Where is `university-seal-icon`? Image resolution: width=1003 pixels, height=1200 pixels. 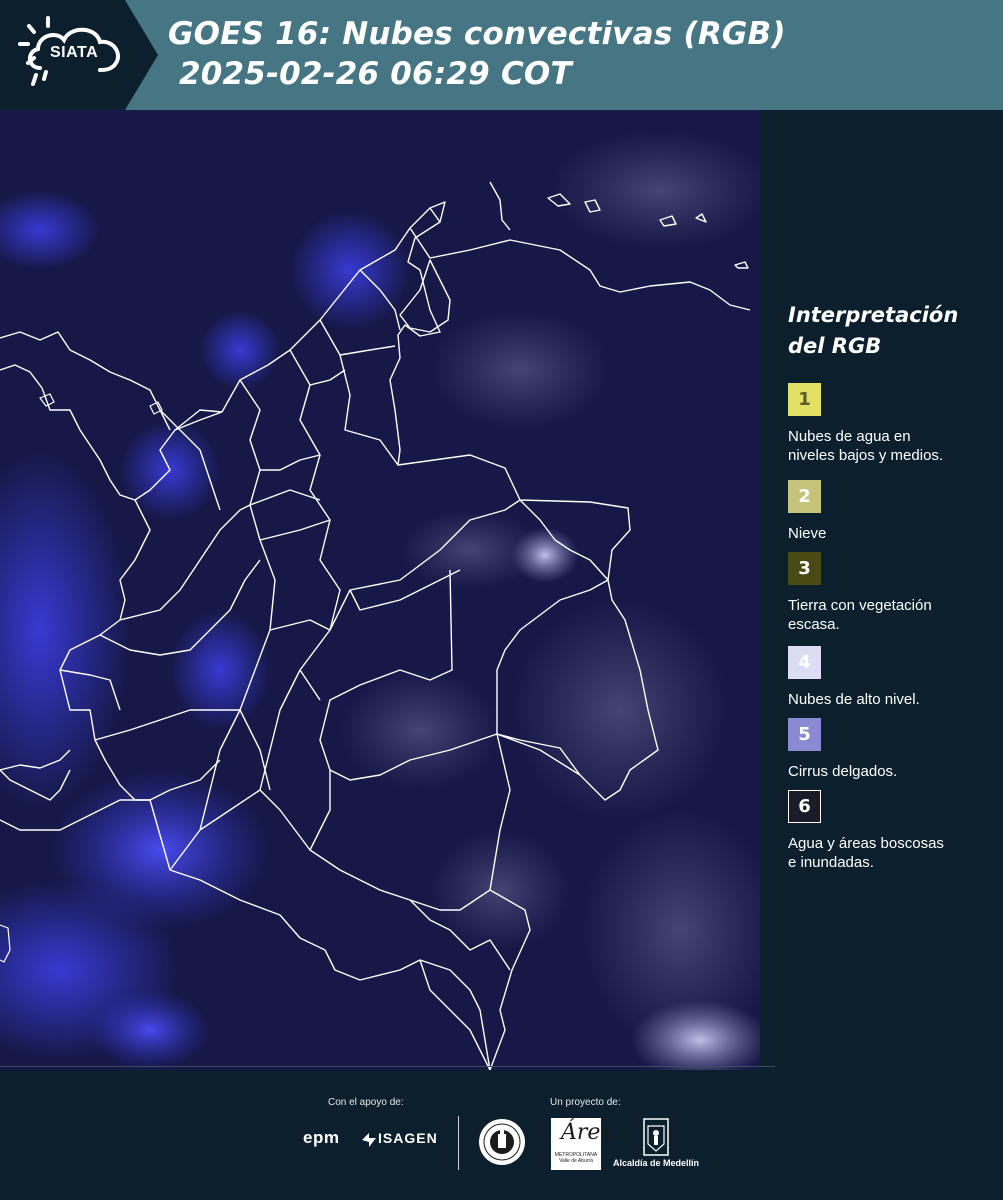
university-seal-icon is located at coordinates (502, 1142).